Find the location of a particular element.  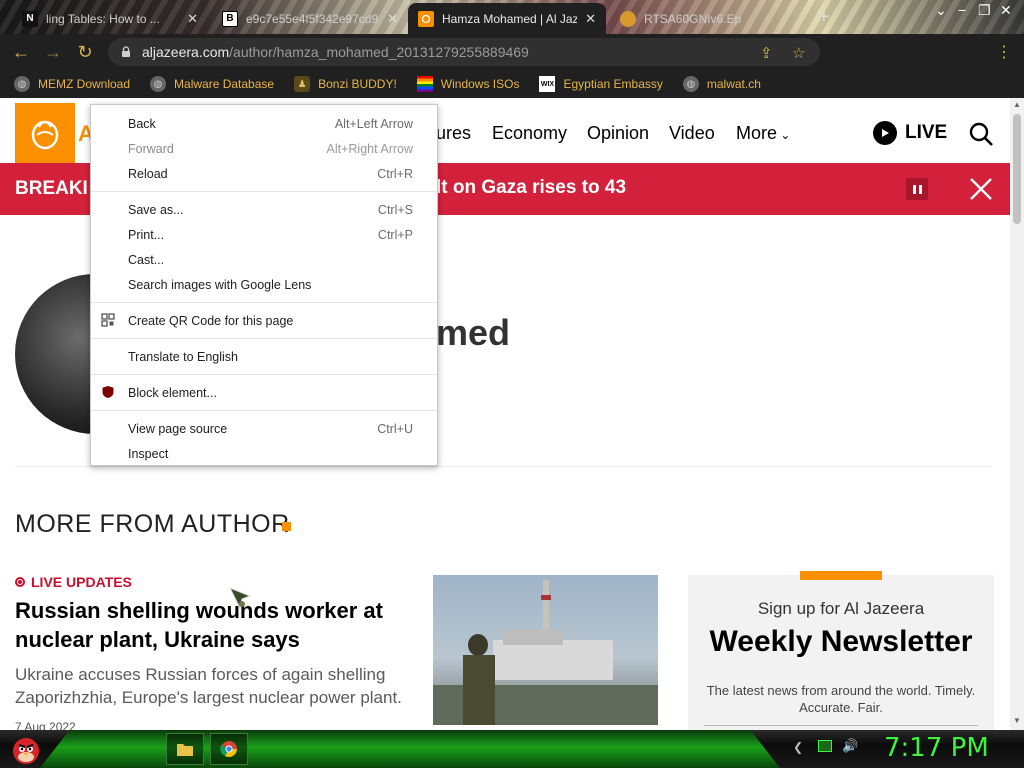

bookmark-star-icon: ☆ is located at coordinates (798, 53).